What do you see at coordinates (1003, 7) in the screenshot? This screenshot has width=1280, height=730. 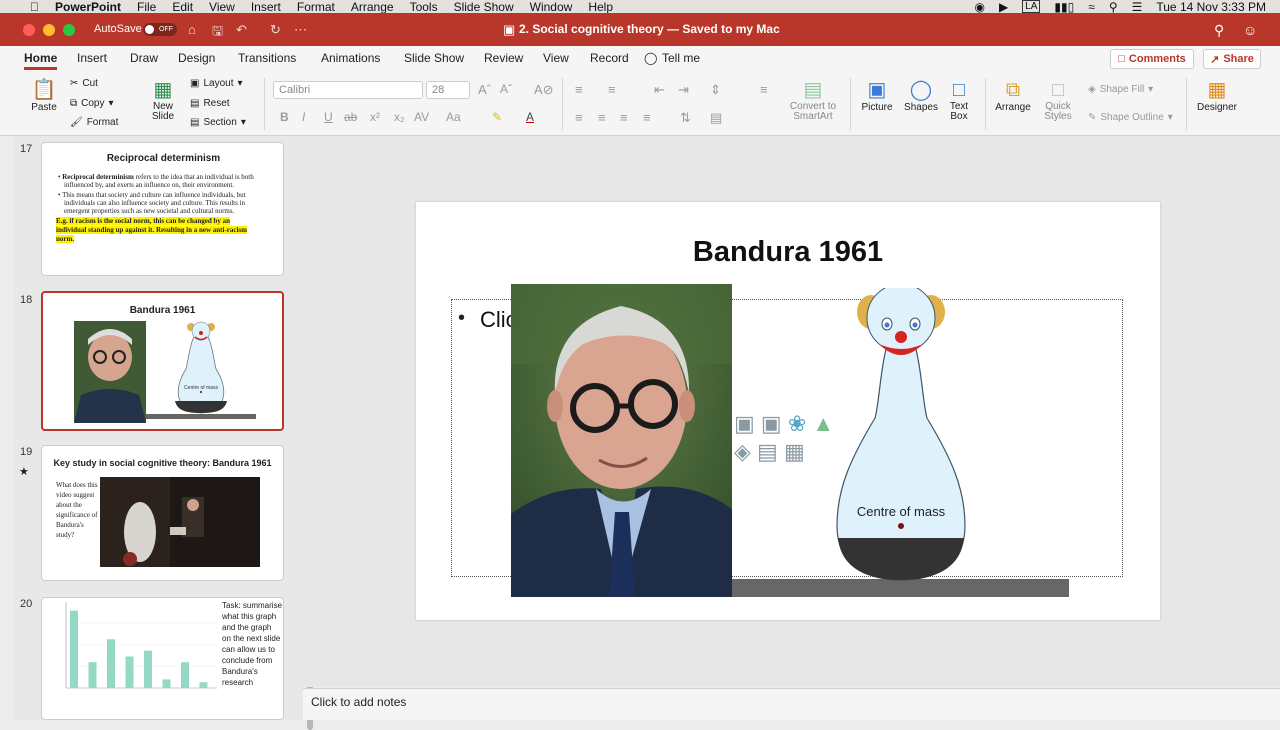 I see `play-icon: ▶` at bounding box center [1003, 7].